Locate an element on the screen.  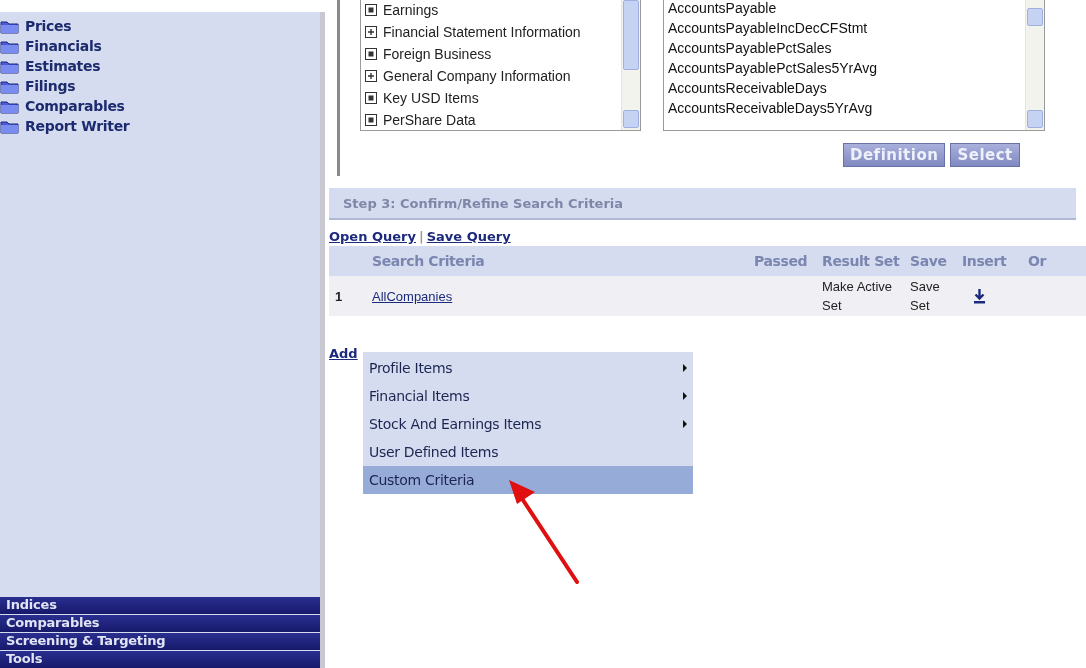
make-active-link: Make Active Set is located at coordinates (866, 296).